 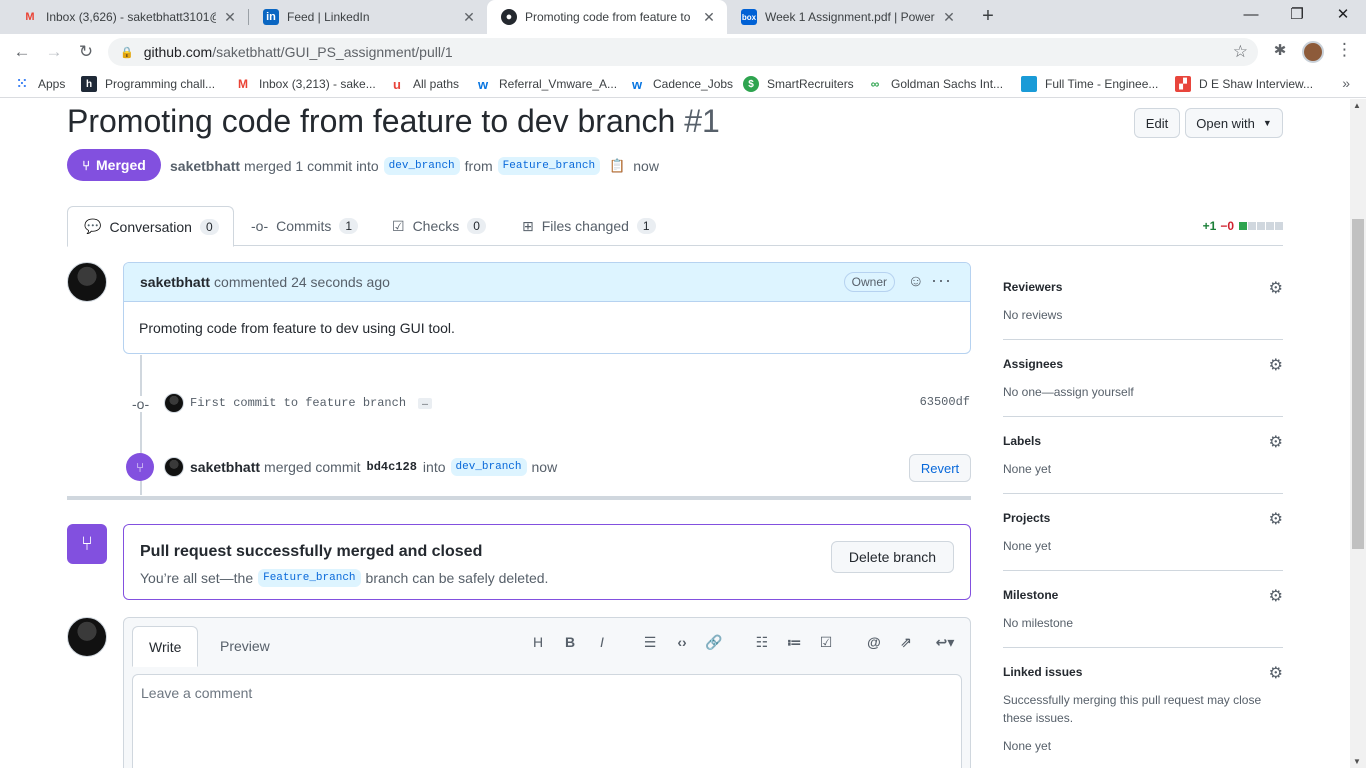 What do you see at coordinates (1358, 384) in the screenshot?
I see `scrollbar-thumb` at bounding box center [1358, 384].